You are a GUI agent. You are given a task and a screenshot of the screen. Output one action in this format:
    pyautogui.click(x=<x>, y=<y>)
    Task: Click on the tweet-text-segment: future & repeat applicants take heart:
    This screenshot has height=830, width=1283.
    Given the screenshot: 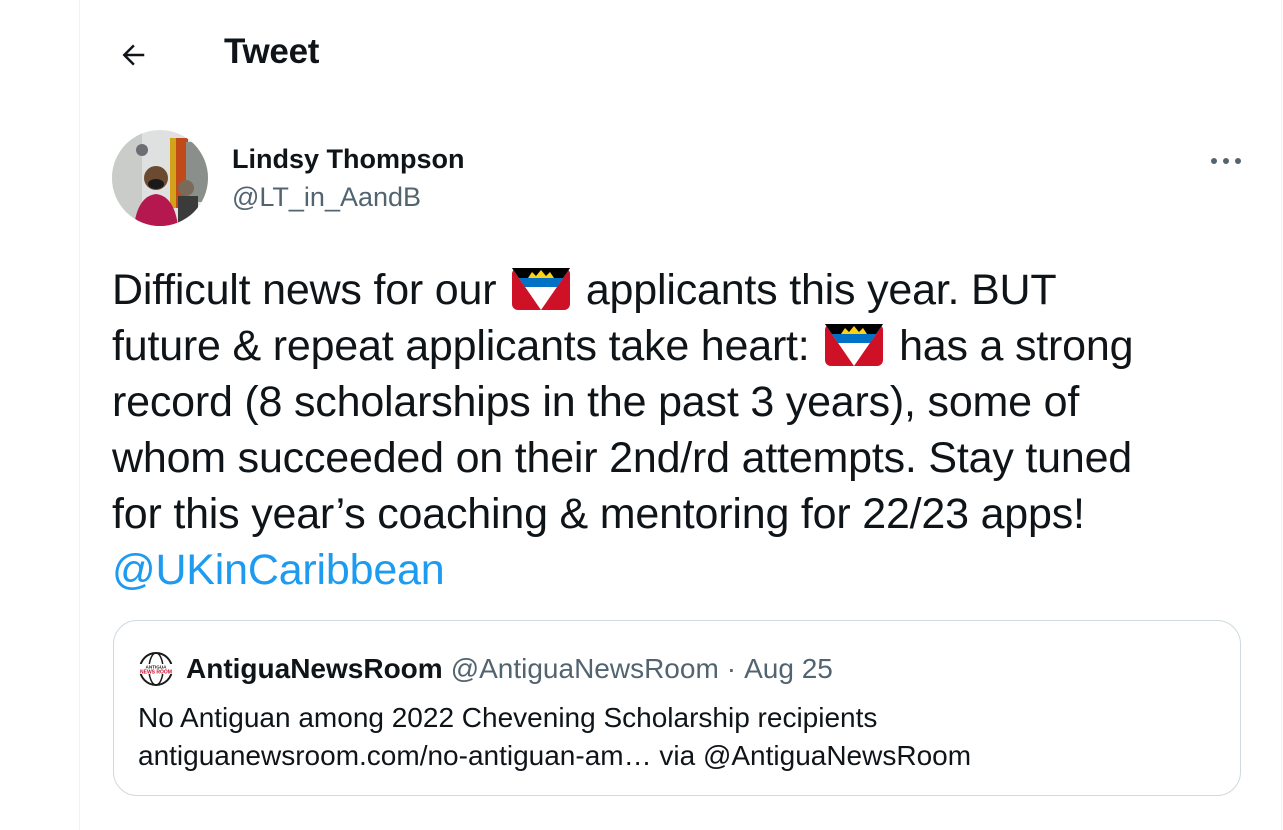 What is the action you would take?
    pyautogui.click(x=461, y=346)
    